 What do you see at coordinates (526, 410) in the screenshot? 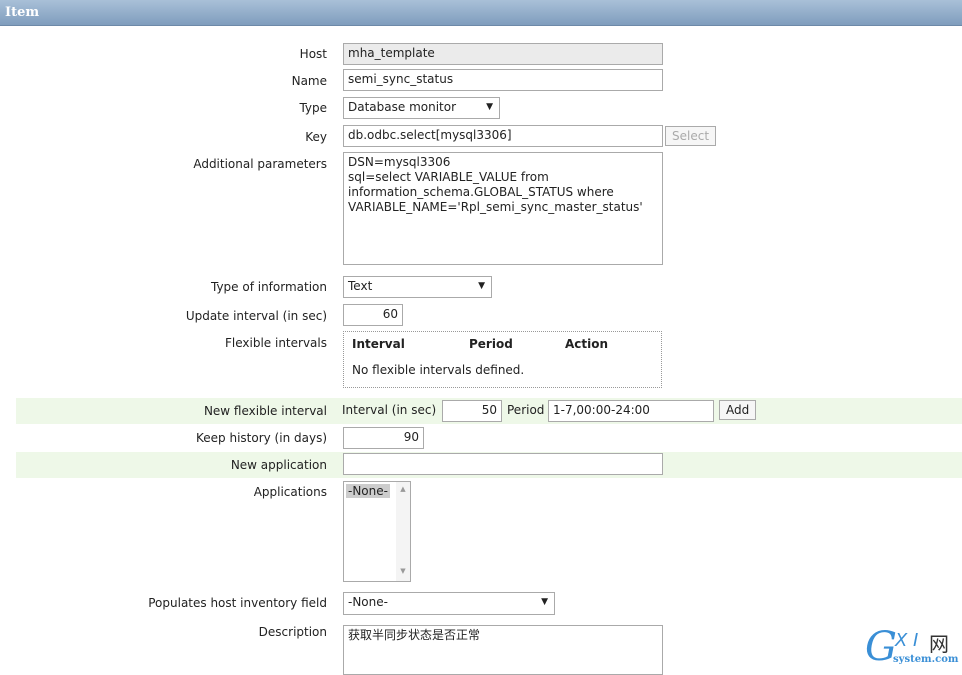
I see `period-label: Period` at bounding box center [526, 410].